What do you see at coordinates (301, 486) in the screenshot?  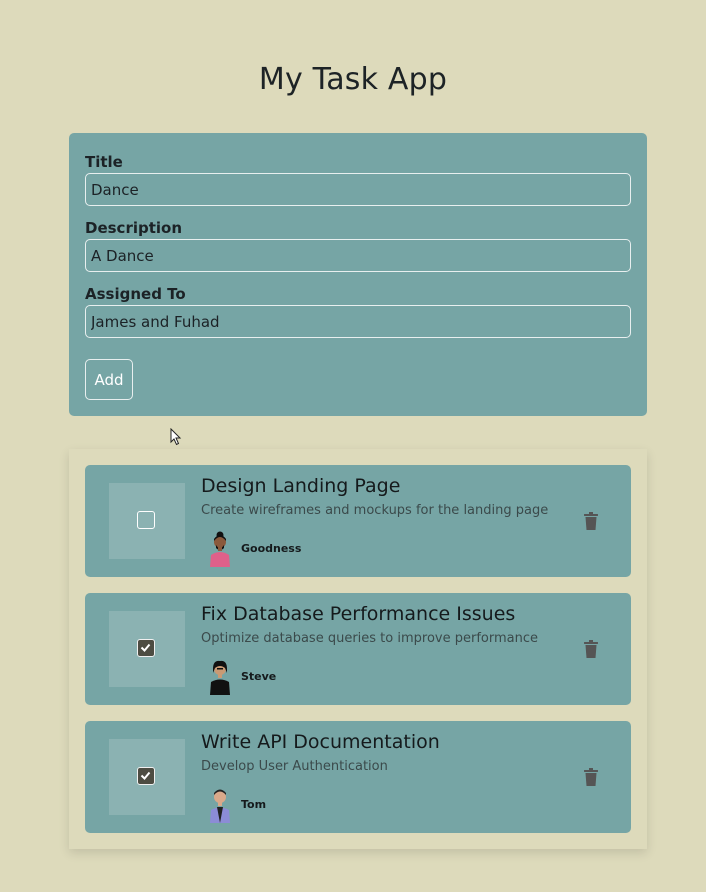 I see `task-title: Design Landing Page` at bounding box center [301, 486].